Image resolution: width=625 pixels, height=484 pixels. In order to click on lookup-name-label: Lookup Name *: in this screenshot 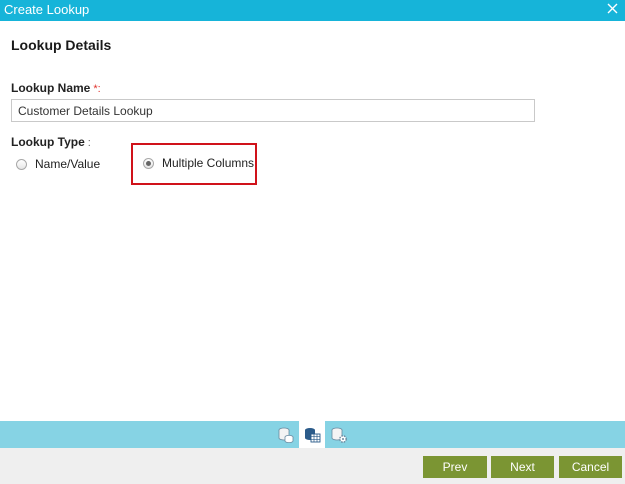, I will do `click(56, 88)`.